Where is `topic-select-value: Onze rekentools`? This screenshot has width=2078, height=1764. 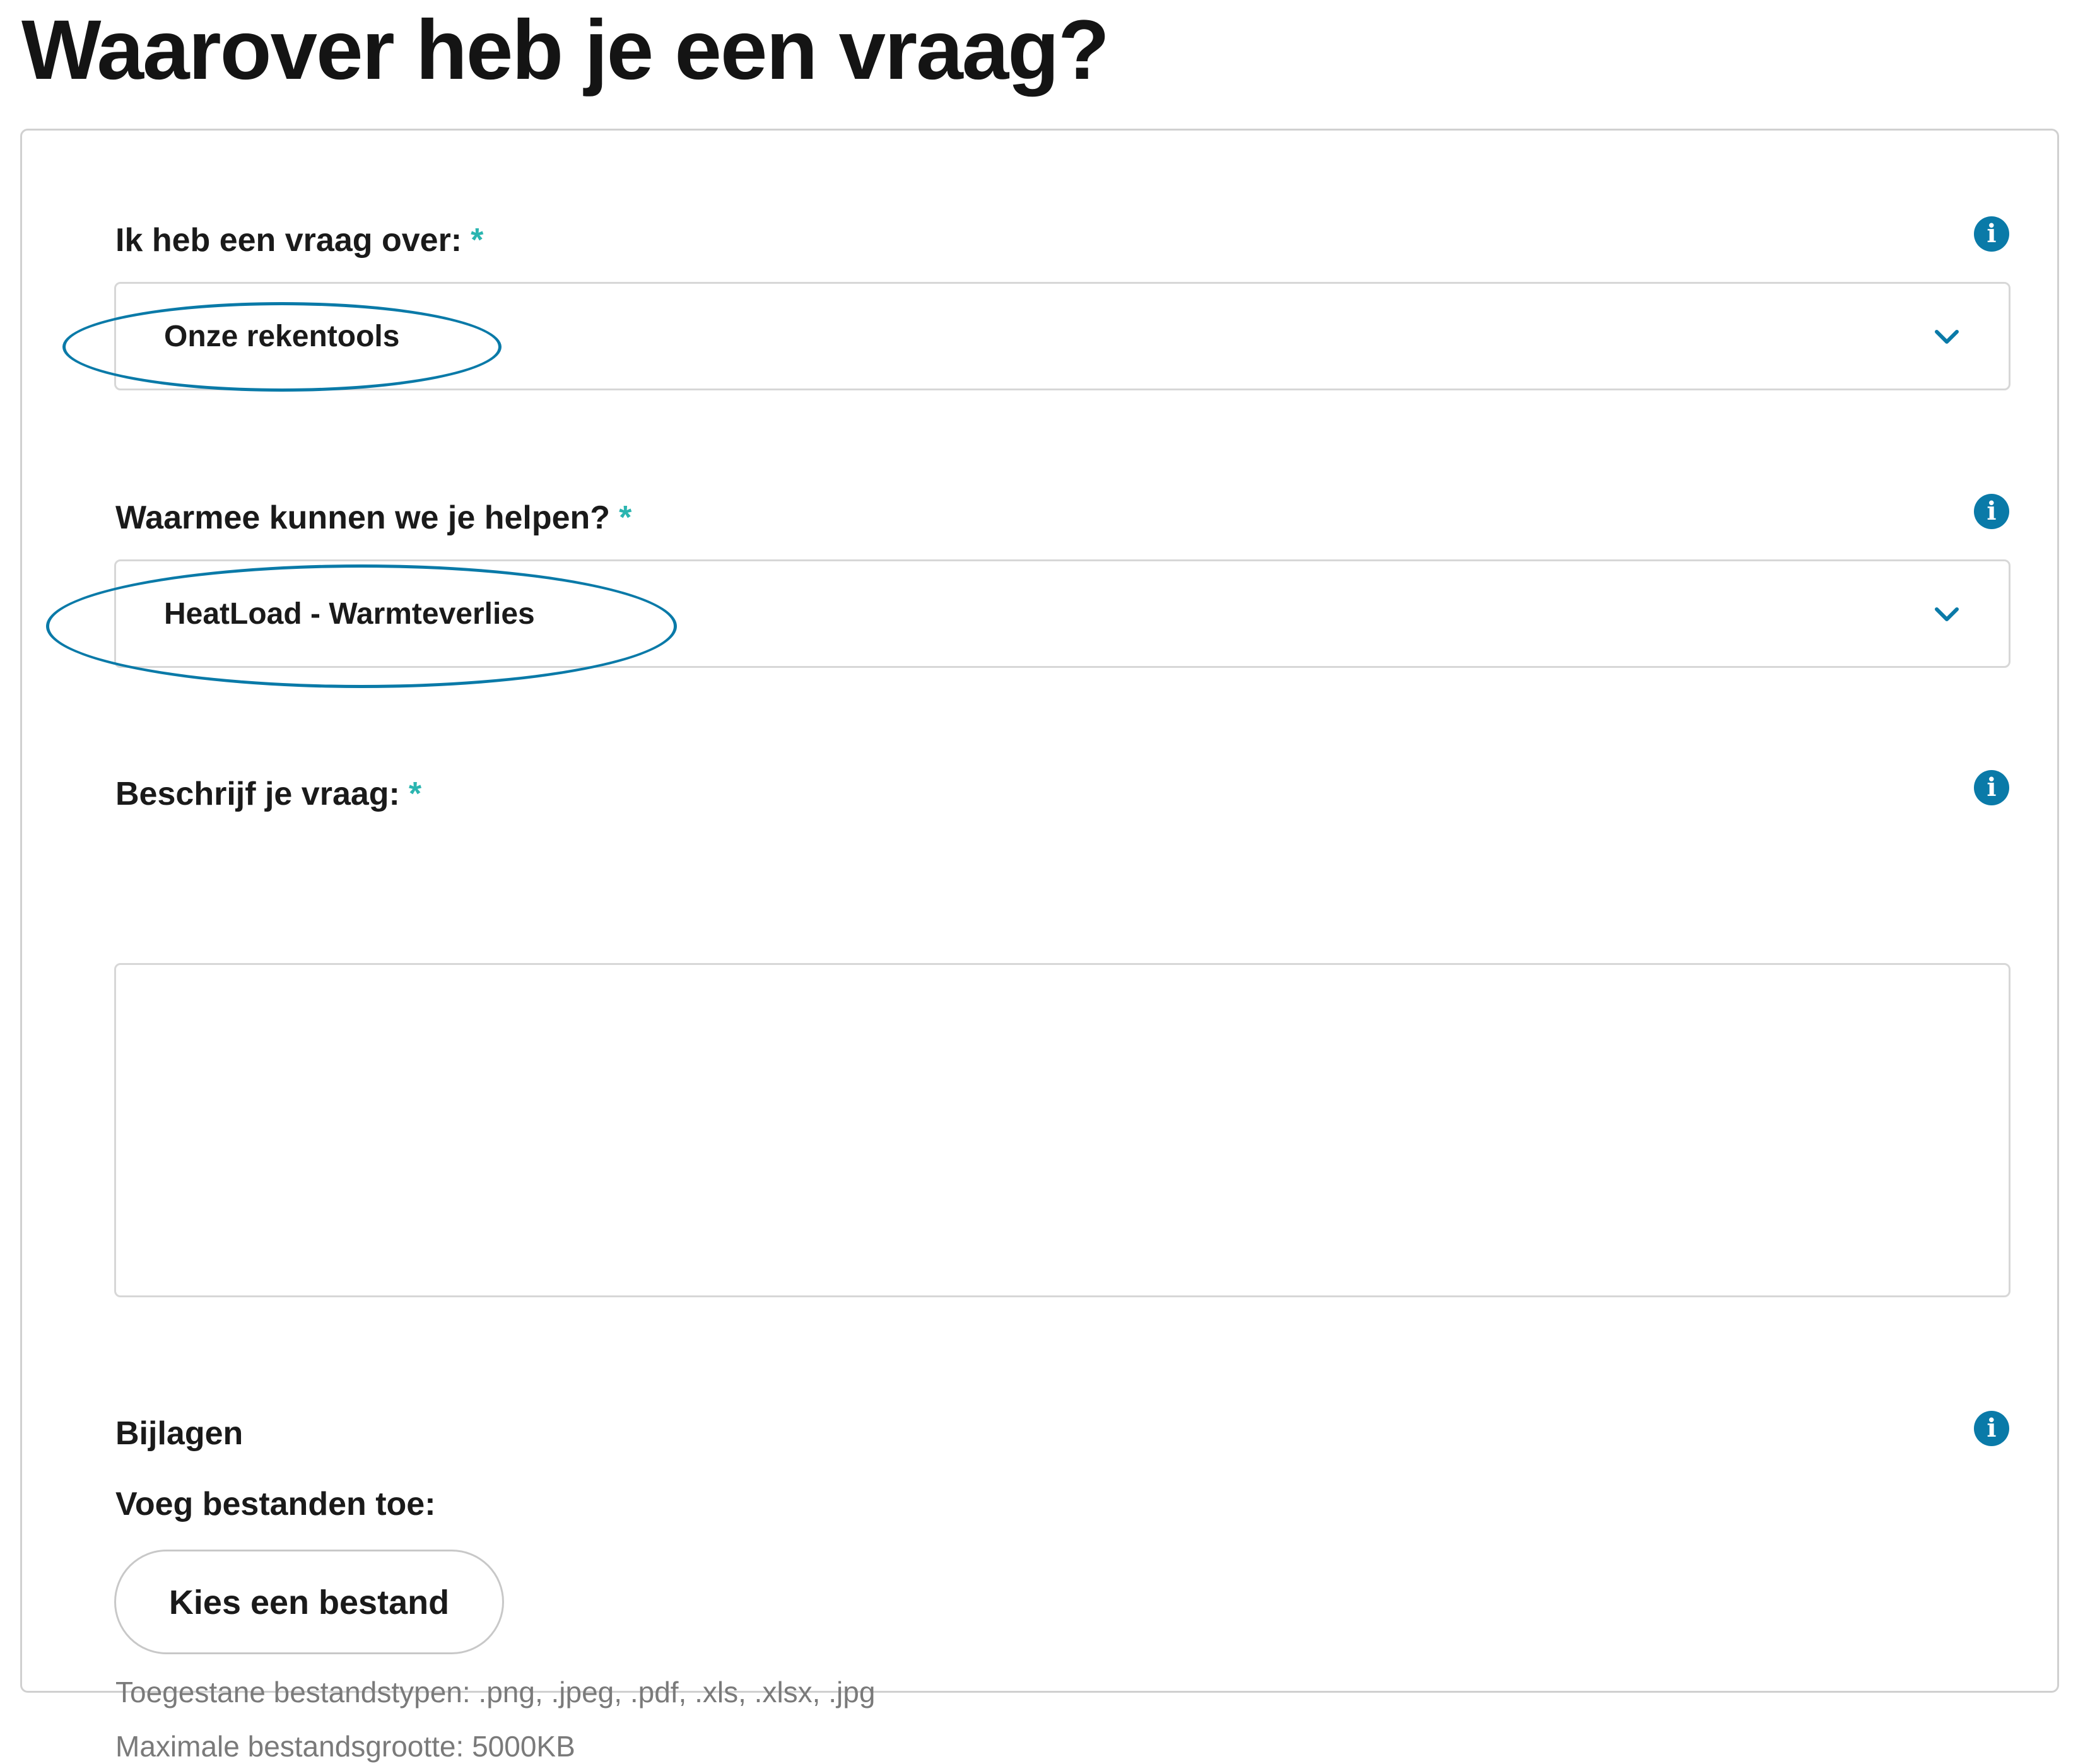
topic-select-value: Onze rekentools is located at coordinates (282, 336).